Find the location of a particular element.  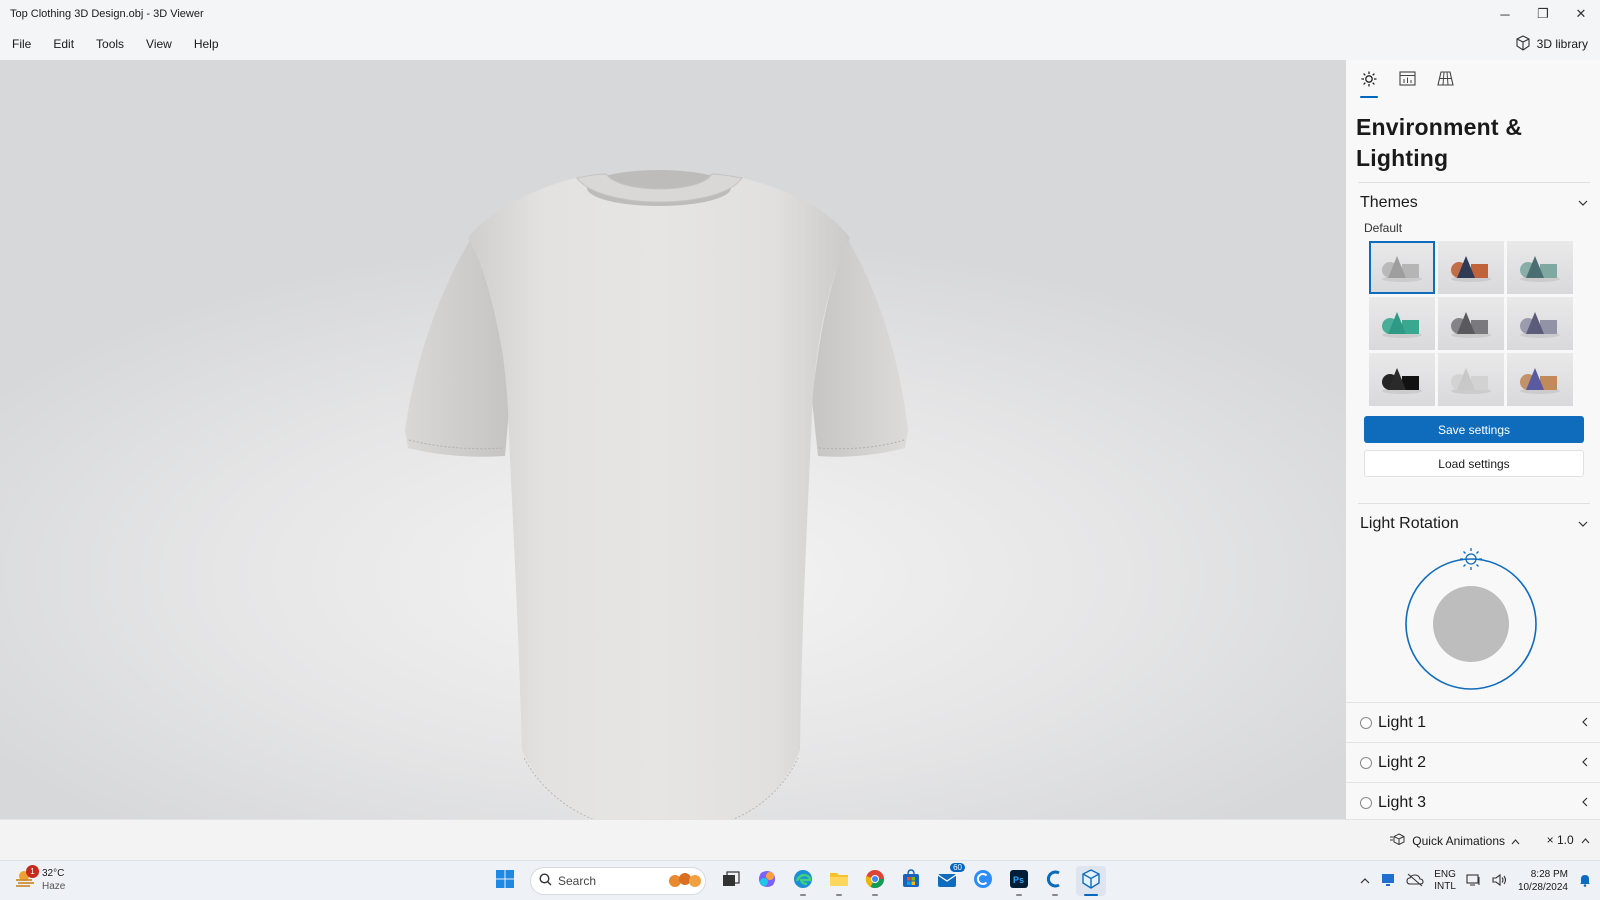

light-sphere is located at coordinates (1471, 624).